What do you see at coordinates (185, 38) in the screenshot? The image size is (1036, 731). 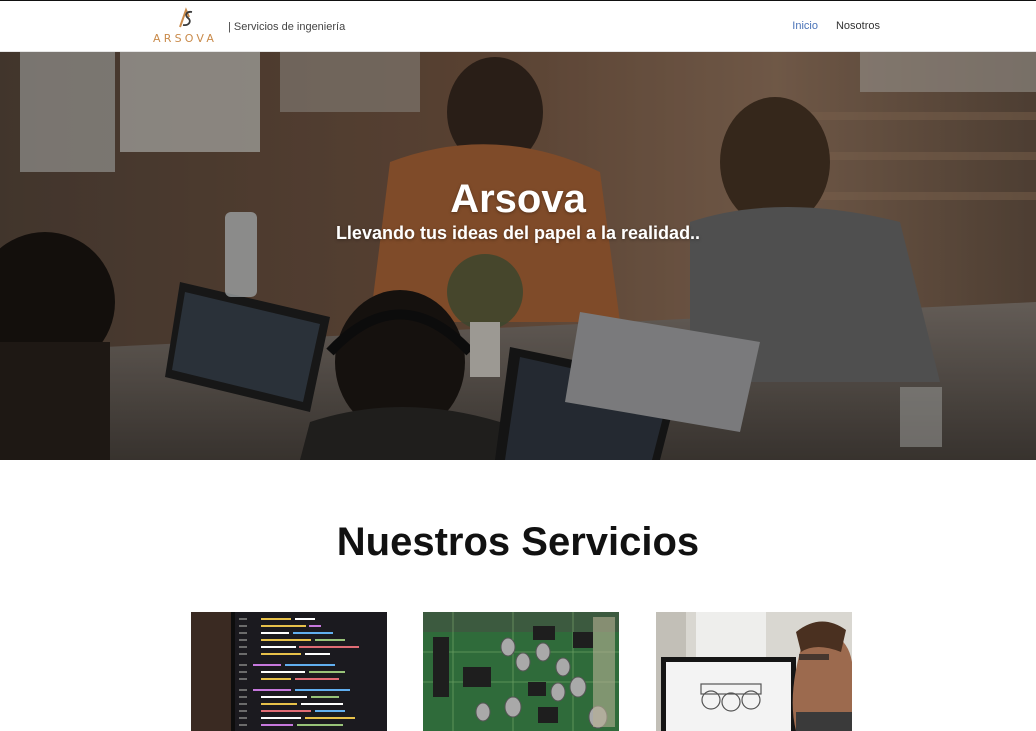 I see `logo-wordmark: ARSOVA` at bounding box center [185, 38].